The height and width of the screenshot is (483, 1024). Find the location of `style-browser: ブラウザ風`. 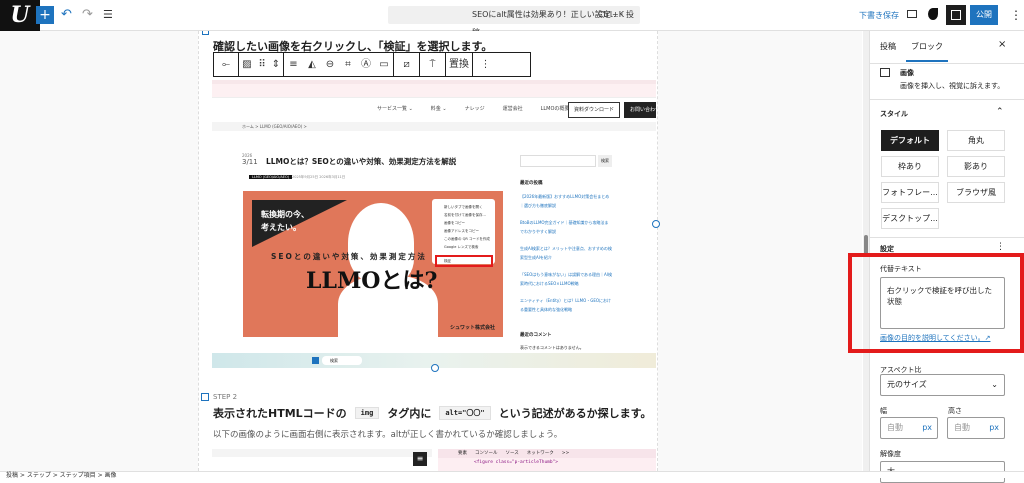

style-browser: ブラウザ風 is located at coordinates (976, 192).